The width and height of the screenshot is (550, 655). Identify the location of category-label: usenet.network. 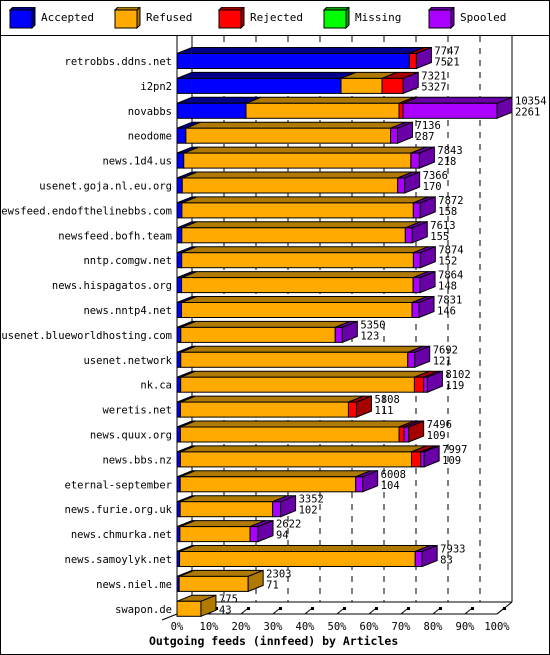
(127, 361).